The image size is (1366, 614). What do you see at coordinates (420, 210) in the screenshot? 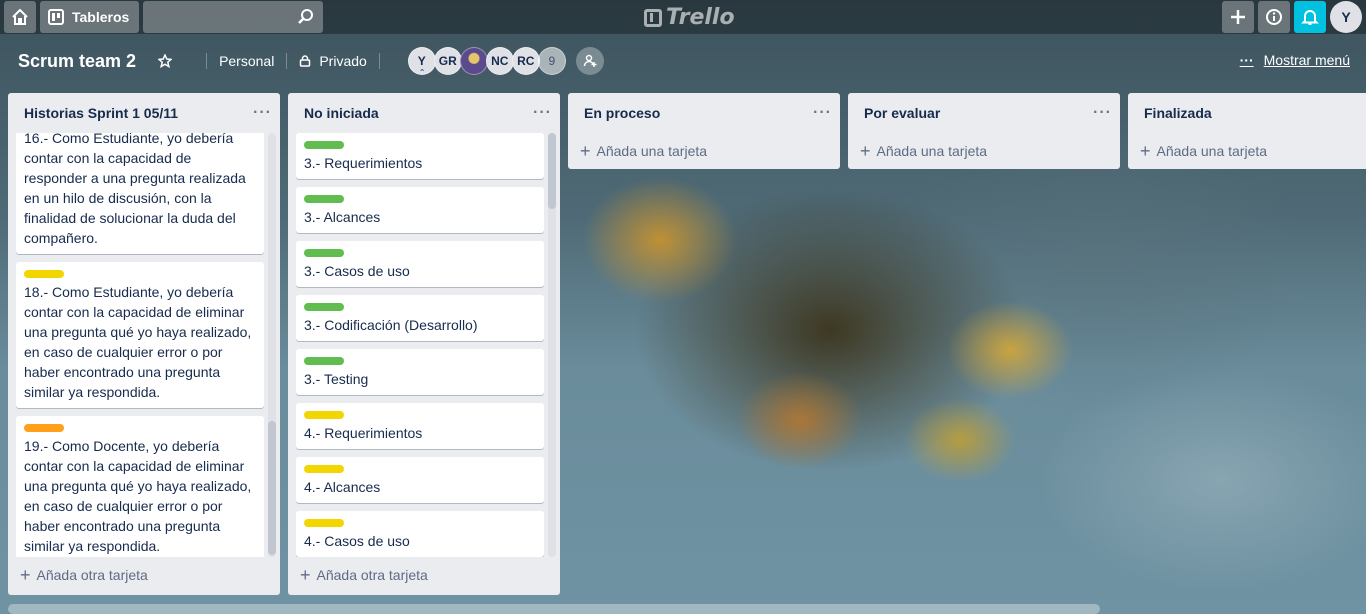
I see `card: 3.- Alcances` at bounding box center [420, 210].